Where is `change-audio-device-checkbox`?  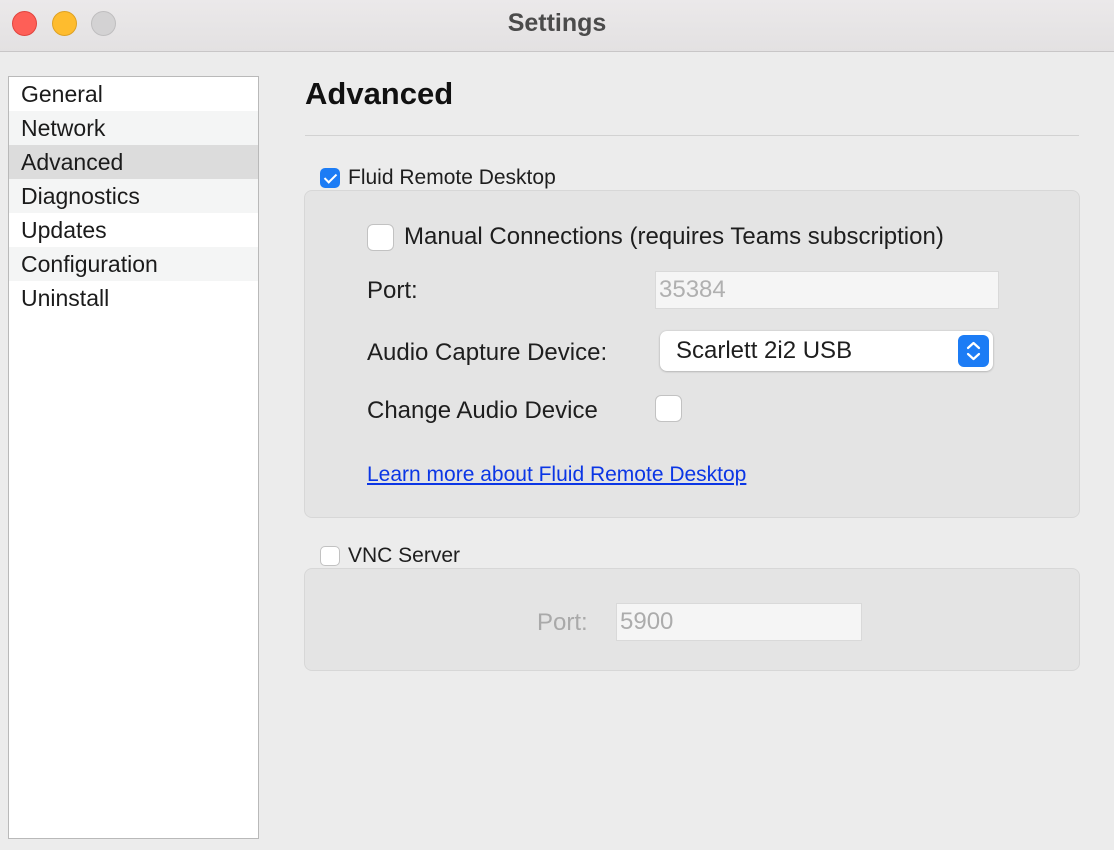
change-audio-device-checkbox is located at coordinates (668, 408).